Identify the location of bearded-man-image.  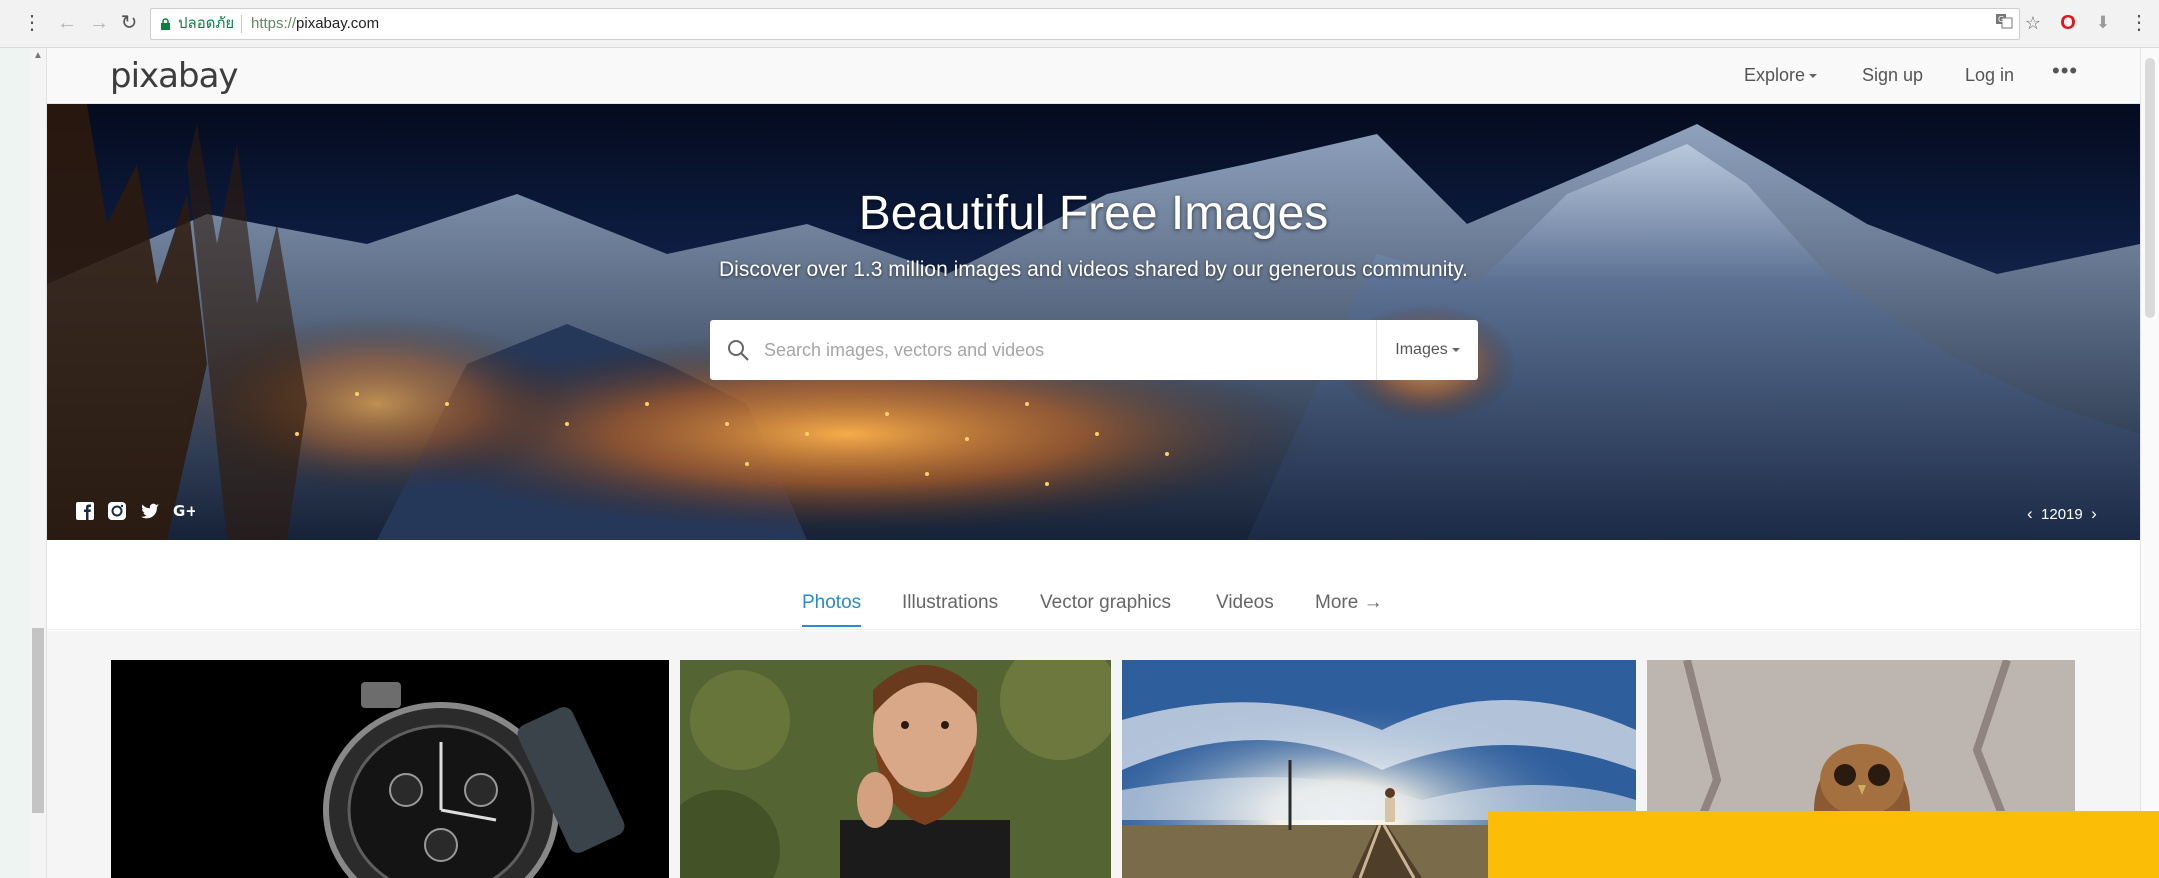
(895, 769).